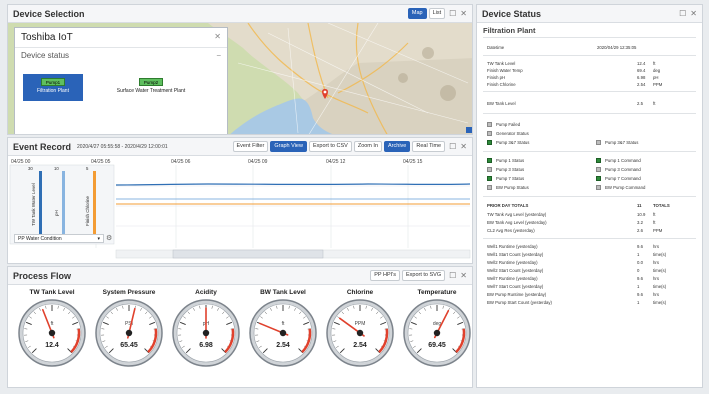  Describe the element at coordinates (385, 275) in the screenshot. I see `pp-hpis-button: PP HPI's` at that location.